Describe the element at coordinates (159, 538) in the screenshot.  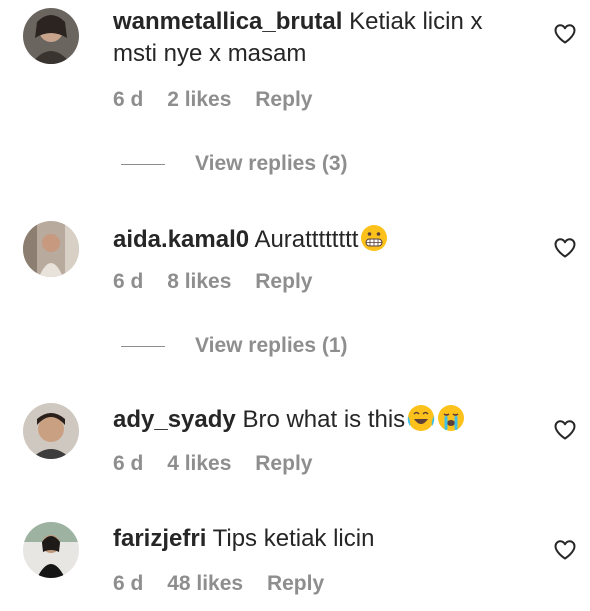
I see `comment-username: farizjefri` at that location.